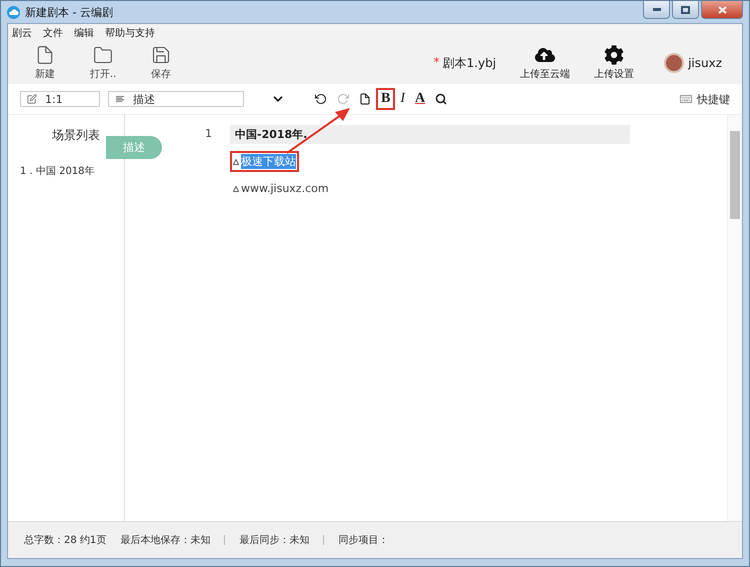 This screenshot has height=567, width=750. What do you see at coordinates (441, 99) in the screenshot?
I see `search-icon` at bounding box center [441, 99].